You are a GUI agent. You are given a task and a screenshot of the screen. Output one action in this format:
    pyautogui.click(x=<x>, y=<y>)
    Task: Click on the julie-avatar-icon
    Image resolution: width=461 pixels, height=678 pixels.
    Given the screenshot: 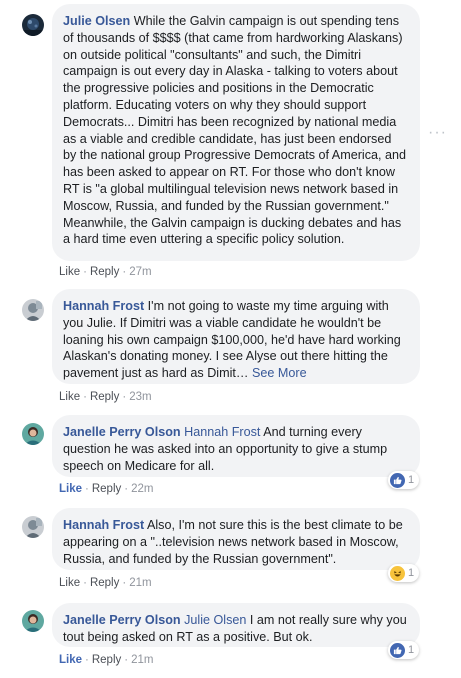 What is the action you would take?
    pyautogui.click(x=33, y=25)
    